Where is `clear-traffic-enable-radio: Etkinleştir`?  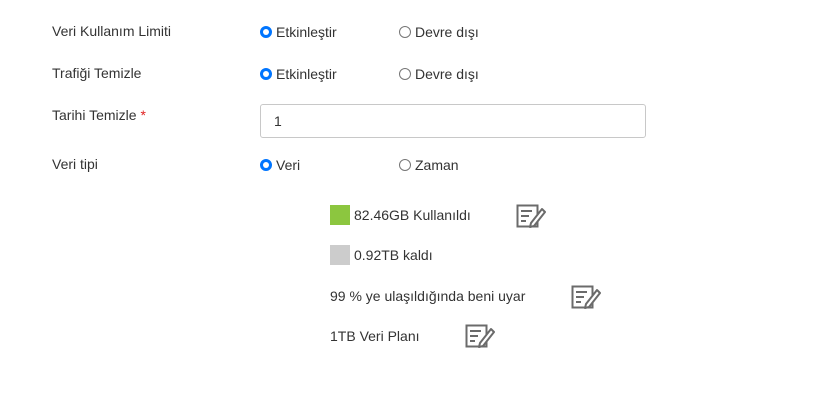 clear-traffic-enable-radio: Etkinleştir is located at coordinates (298, 74).